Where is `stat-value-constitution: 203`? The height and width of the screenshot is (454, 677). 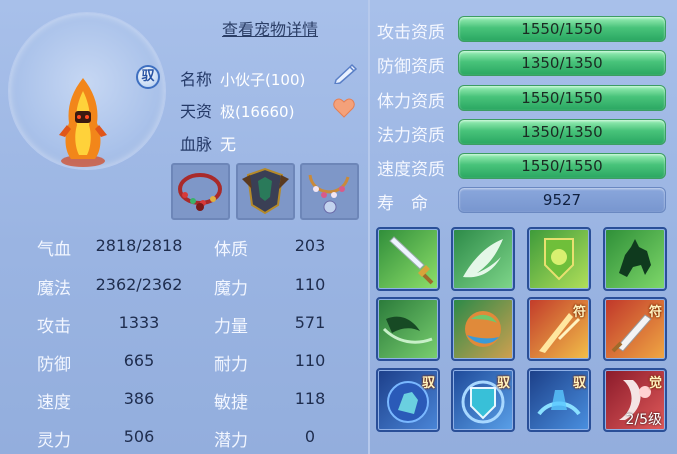
stat-value-constitution: 203 is located at coordinates (310, 245).